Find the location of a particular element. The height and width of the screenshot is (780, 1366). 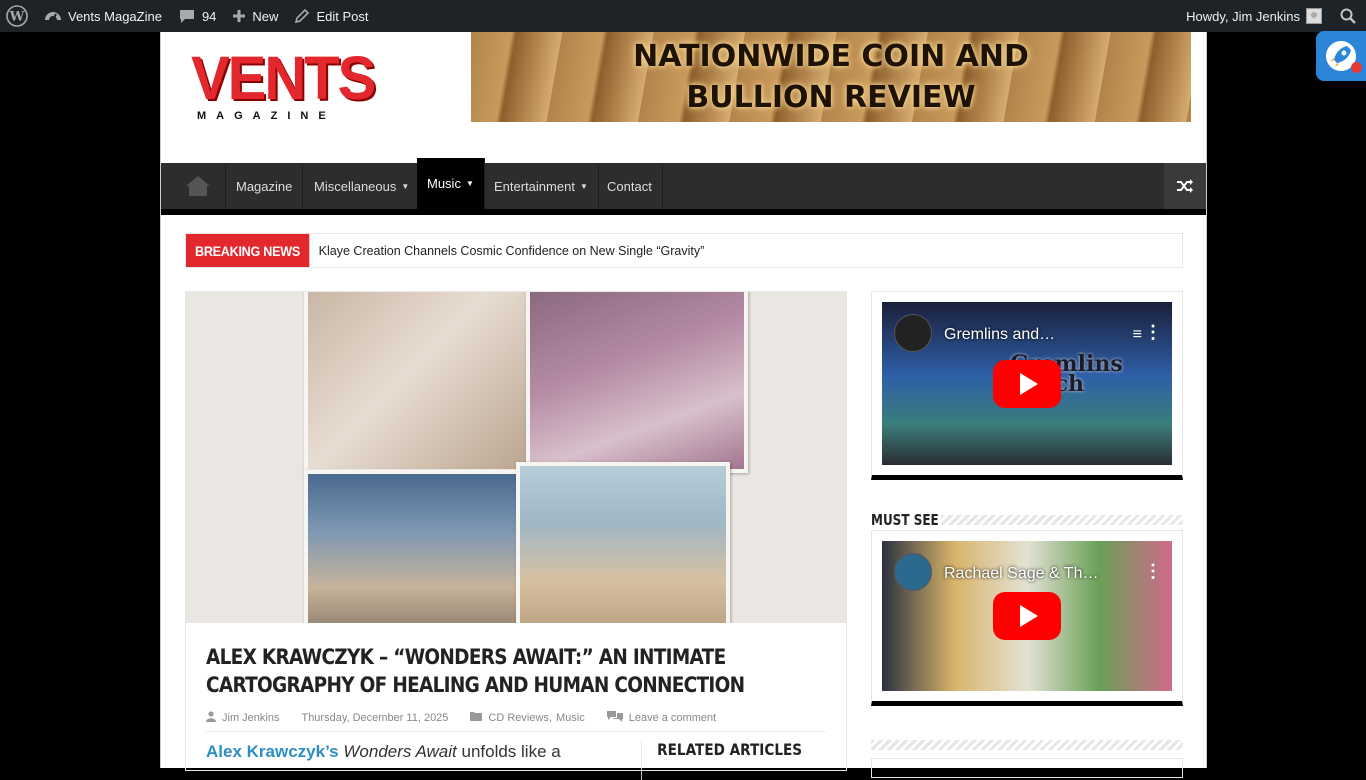

ad-banner: NATIONWIDE COIN AND BULLION REVIEW is located at coordinates (831, 77).